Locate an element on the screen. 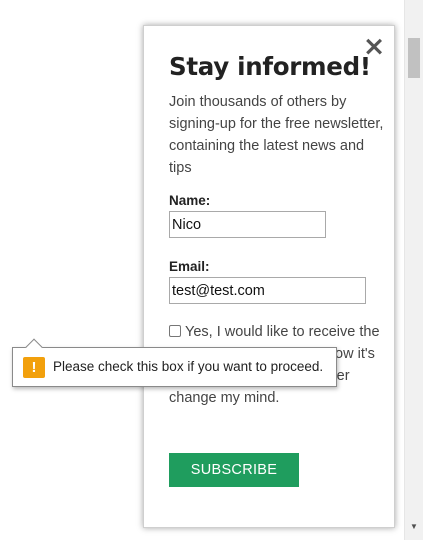  name-label: Name: is located at coordinates (190, 200).